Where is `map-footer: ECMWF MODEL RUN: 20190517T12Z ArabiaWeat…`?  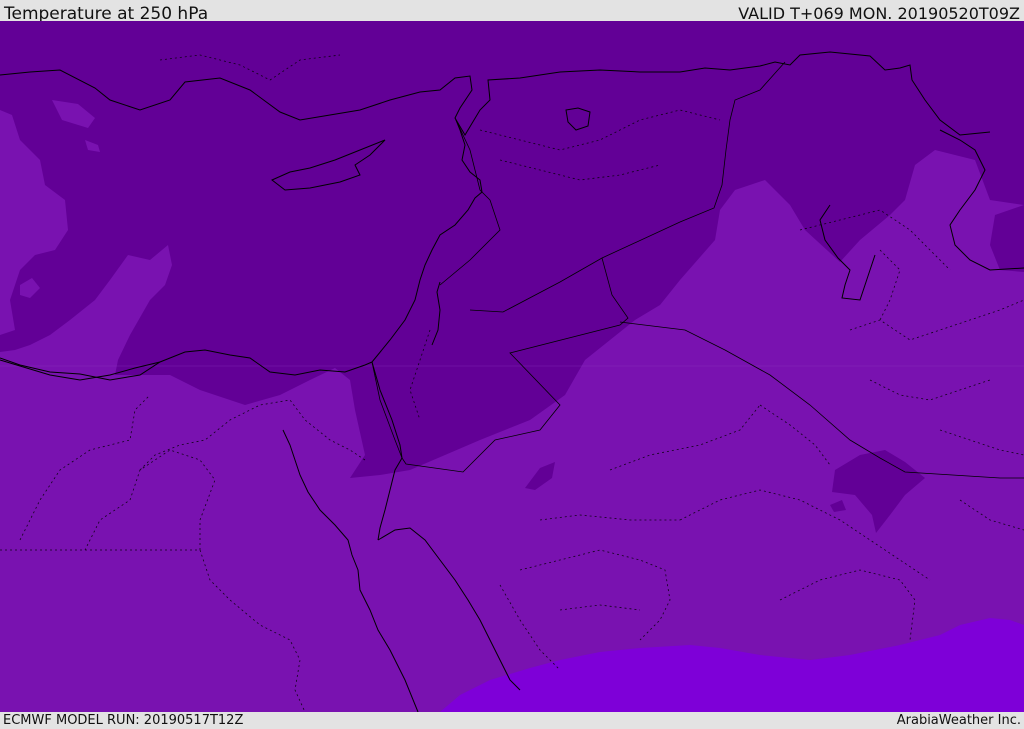
map-footer: ECMWF MODEL RUN: 20190517T12Z ArabiaWeat… is located at coordinates (512, 720).